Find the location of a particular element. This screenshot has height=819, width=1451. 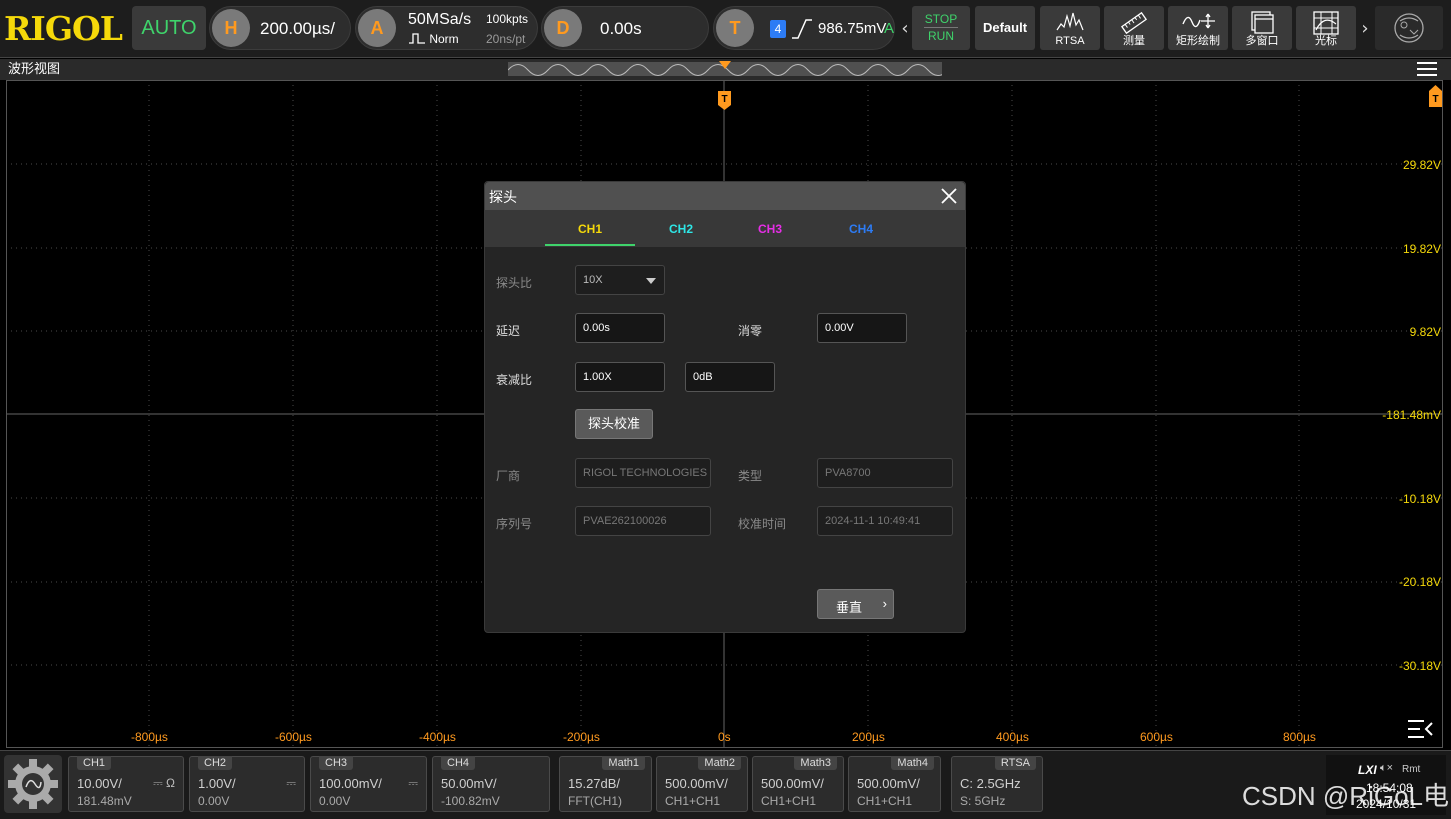

lxi-icon: LXI is located at coordinates (1367, 770).